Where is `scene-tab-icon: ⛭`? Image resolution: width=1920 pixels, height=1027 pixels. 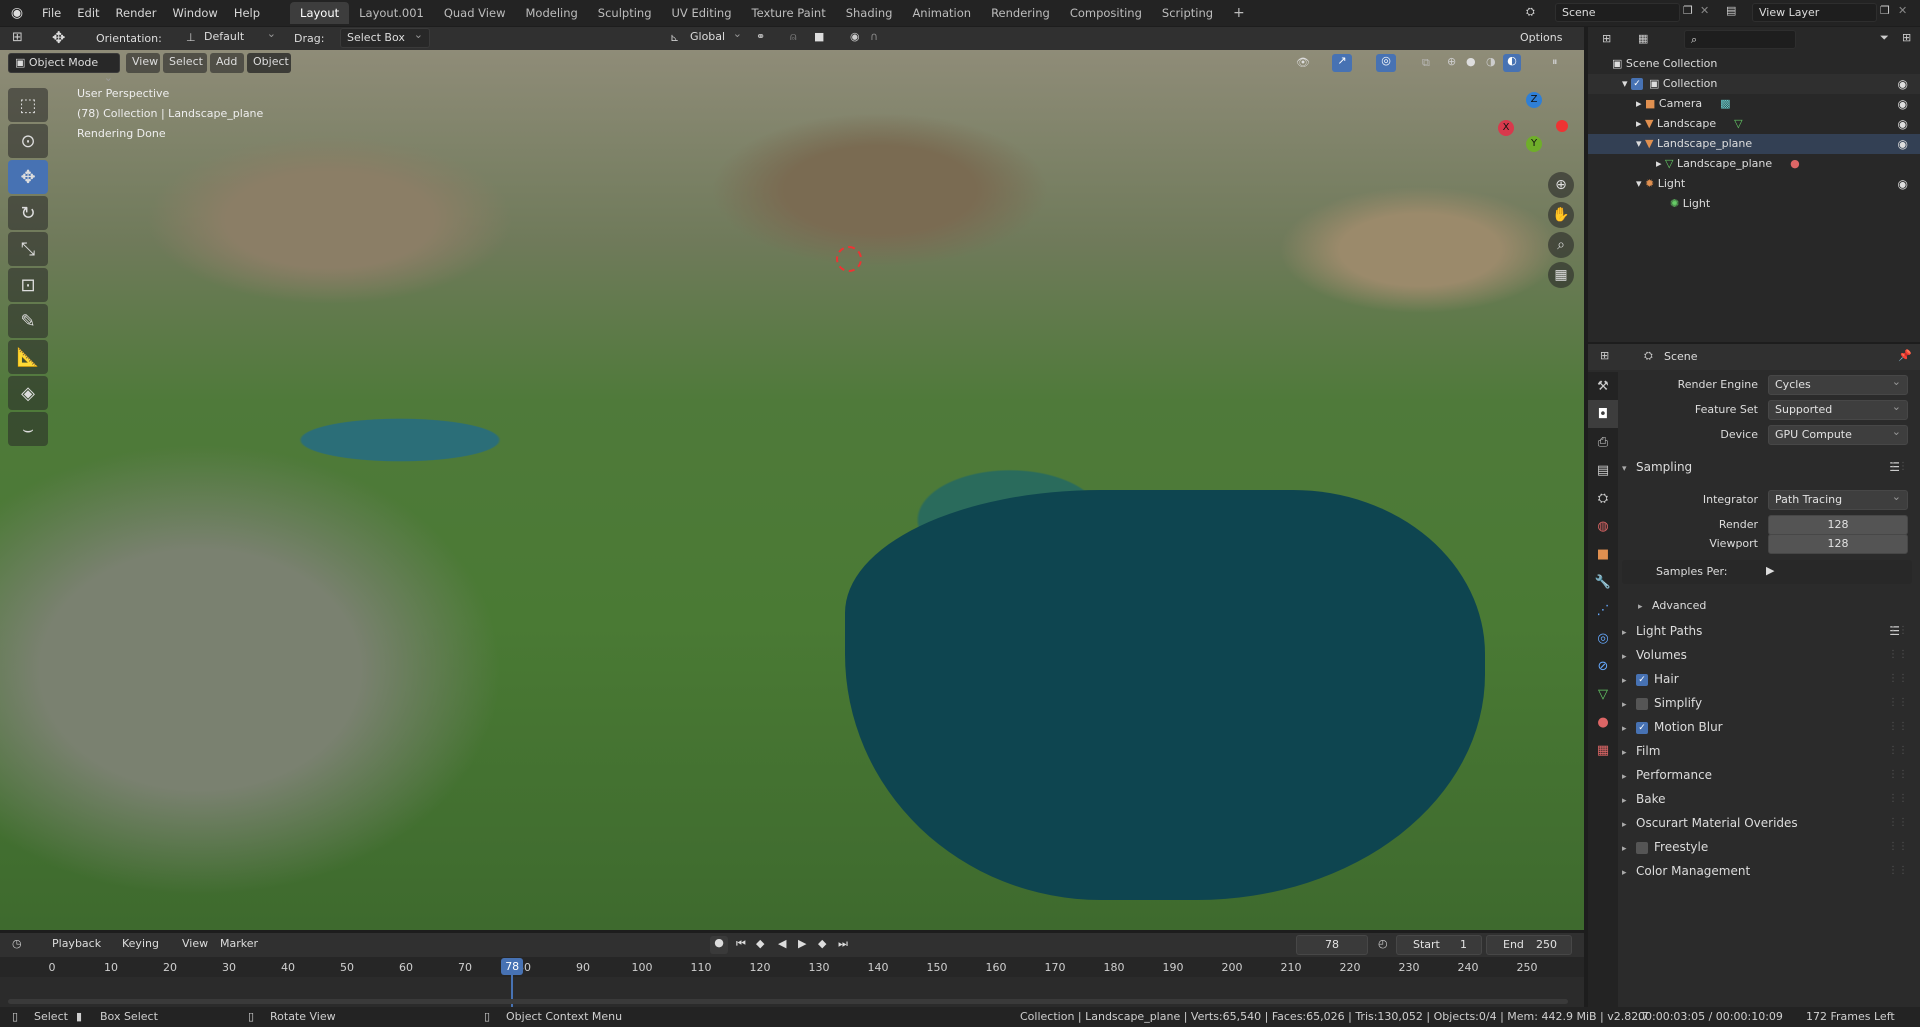
scene-tab-icon: ⛭ is located at coordinates (1603, 498).